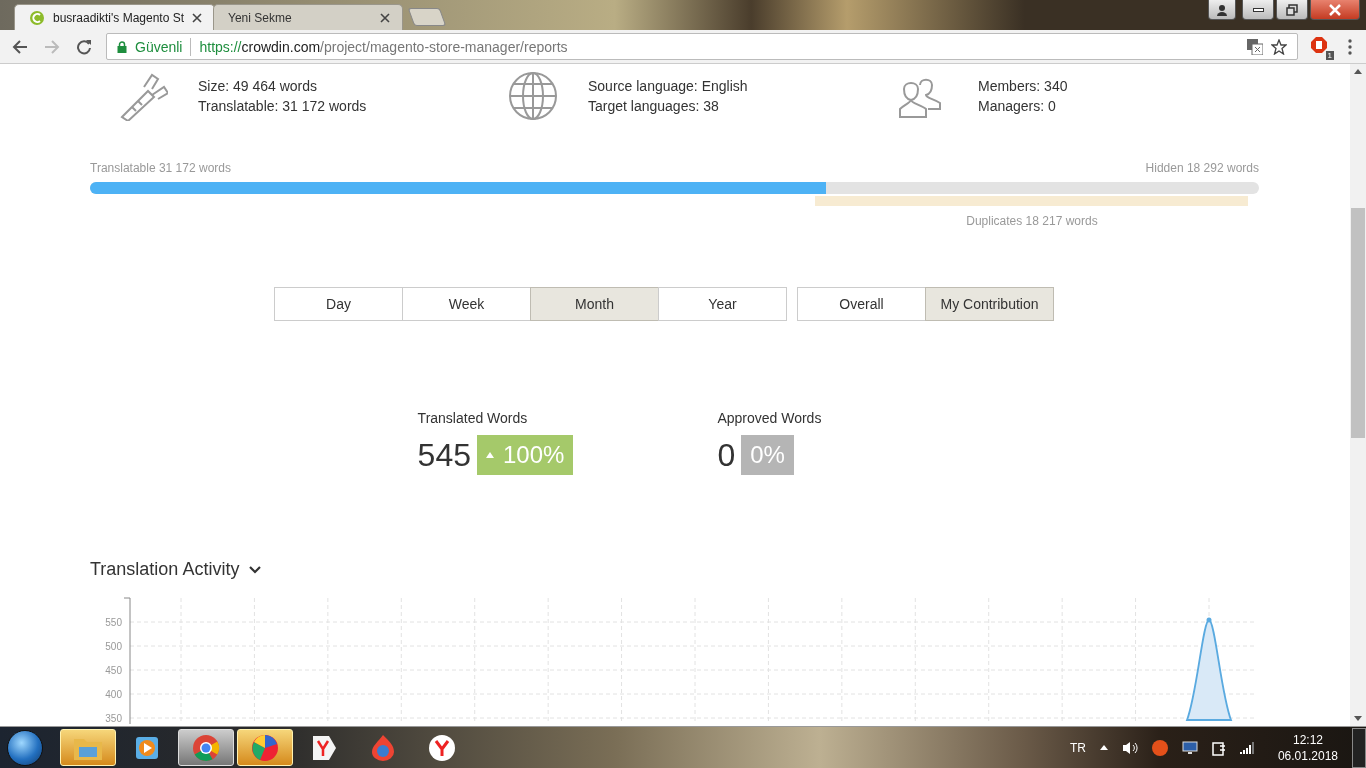  What do you see at coordinates (37, 17) in the screenshot?
I see `crowdin-logo-icon` at bounding box center [37, 17].